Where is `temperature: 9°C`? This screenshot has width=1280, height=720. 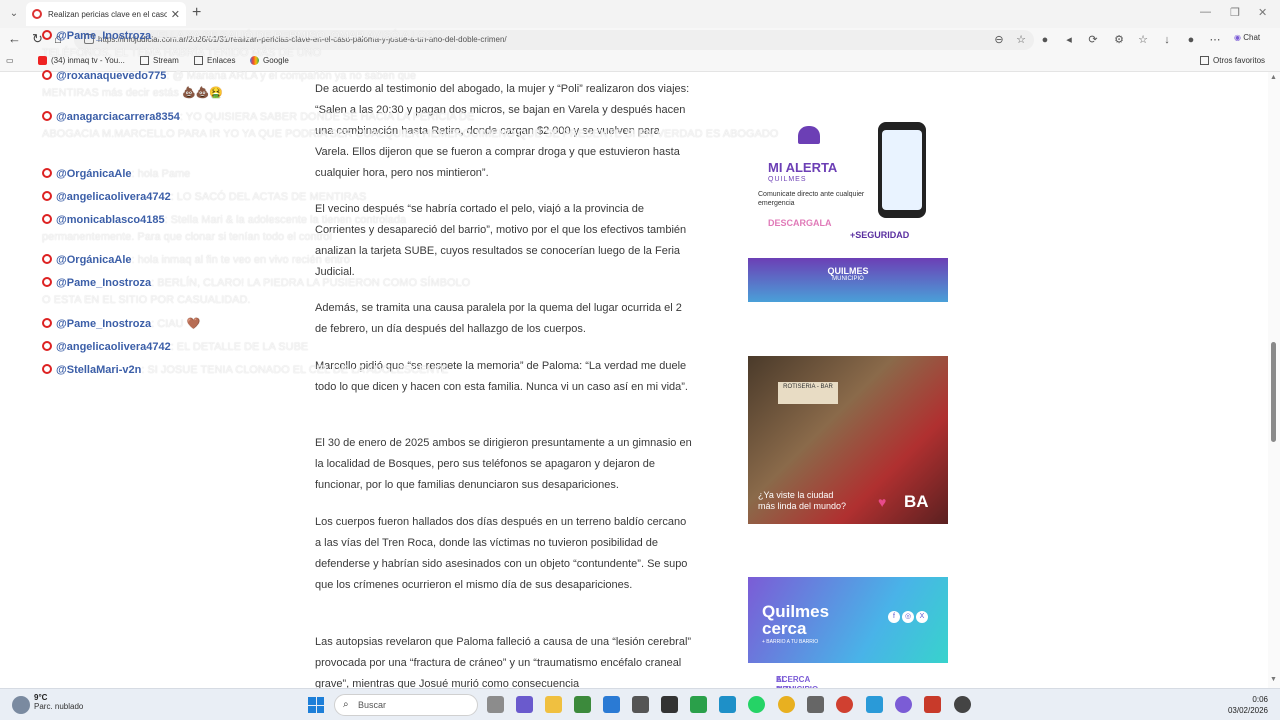 temperature: 9°C is located at coordinates (41, 697).